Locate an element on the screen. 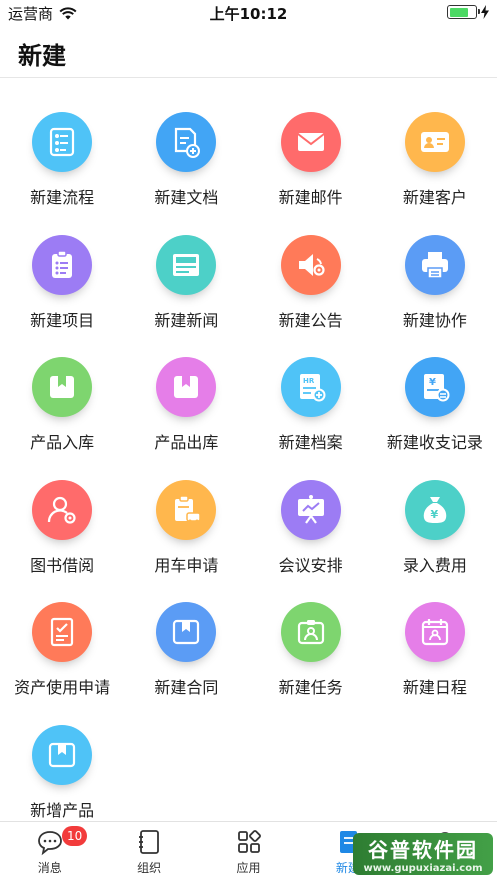 Image resolution: width=497 pixels, height=883 pixels. tab-label: 消息 is located at coordinates (49, 868).